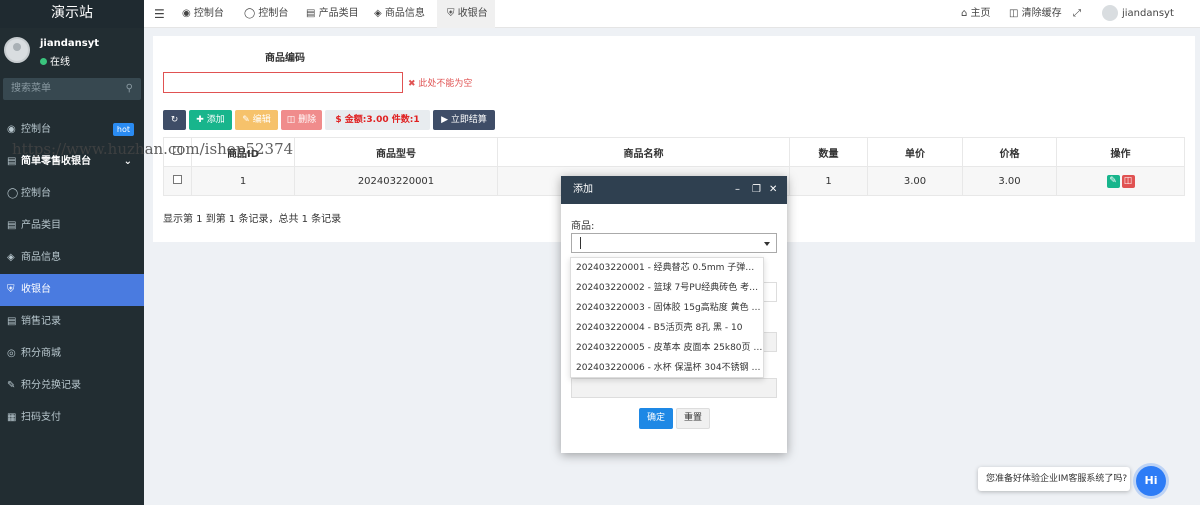 This screenshot has width=1200, height=505. What do you see at coordinates (72, 418) in the screenshot?
I see `sidebar-item-qrcode-pay: ▦ 扫码支付` at bounding box center [72, 418].